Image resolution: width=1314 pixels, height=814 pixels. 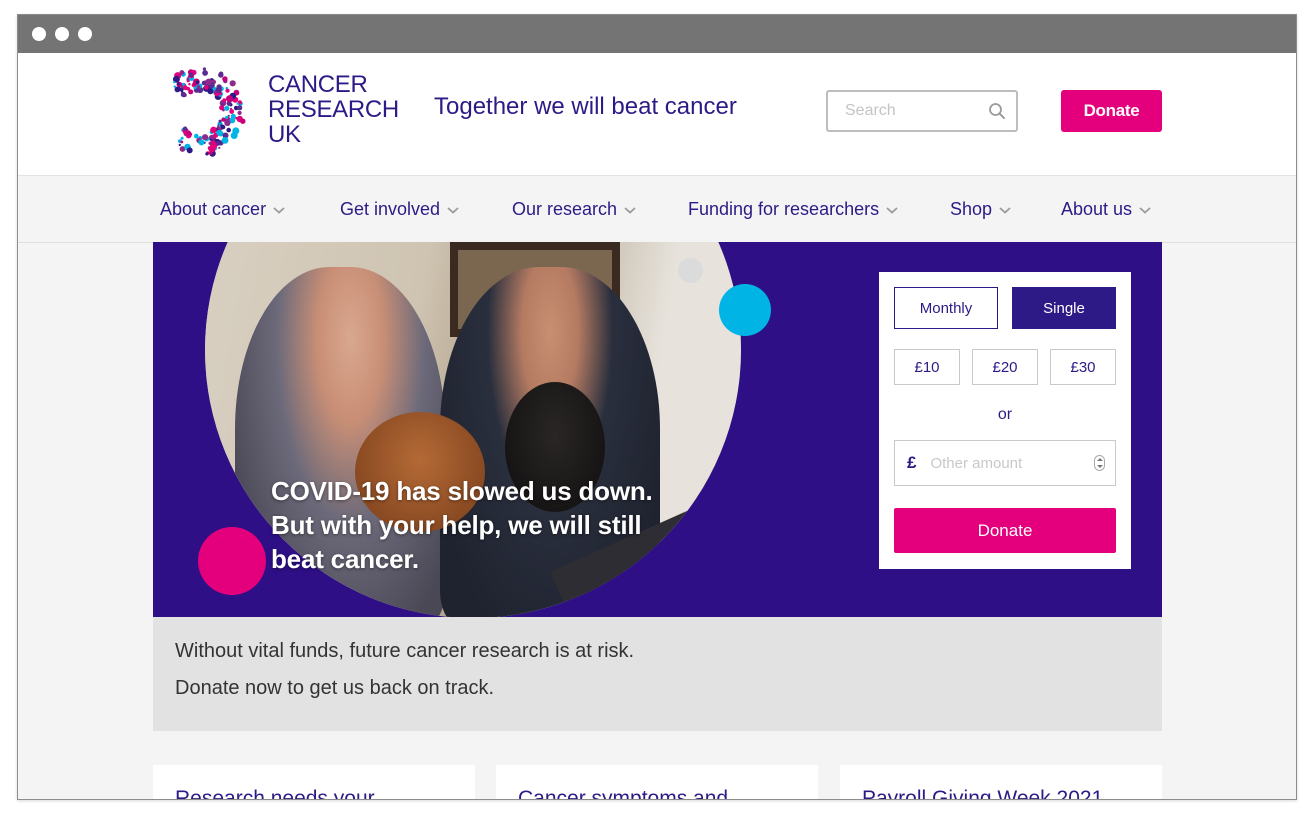 What do you see at coordinates (314, 793) in the screenshot?
I see `card-title: Research needs your` at bounding box center [314, 793].